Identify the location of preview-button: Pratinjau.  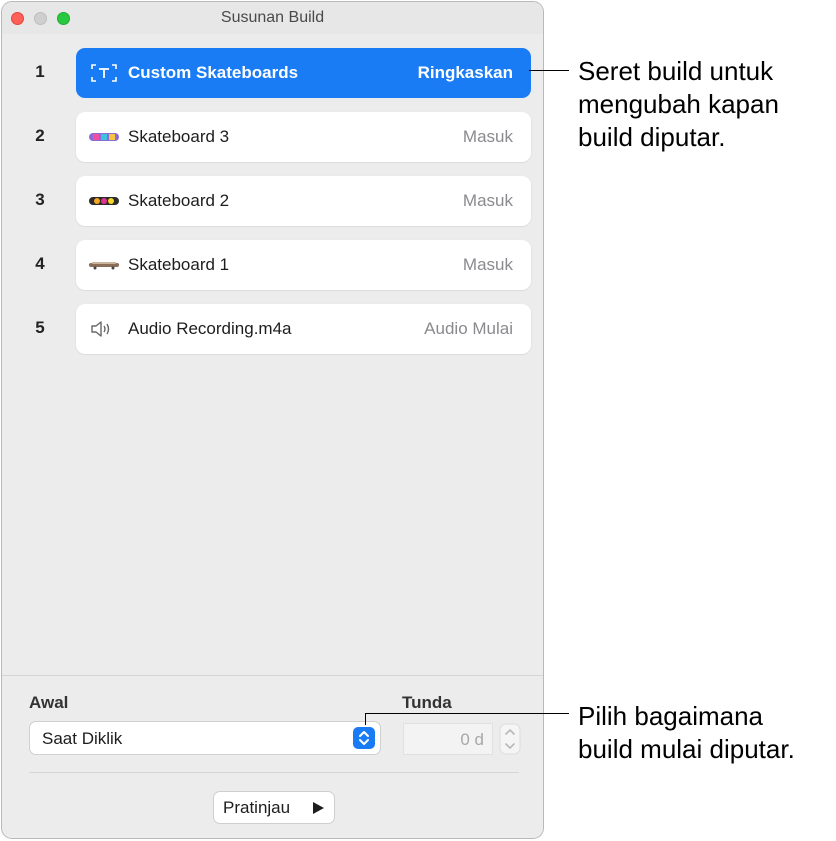
(274, 807).